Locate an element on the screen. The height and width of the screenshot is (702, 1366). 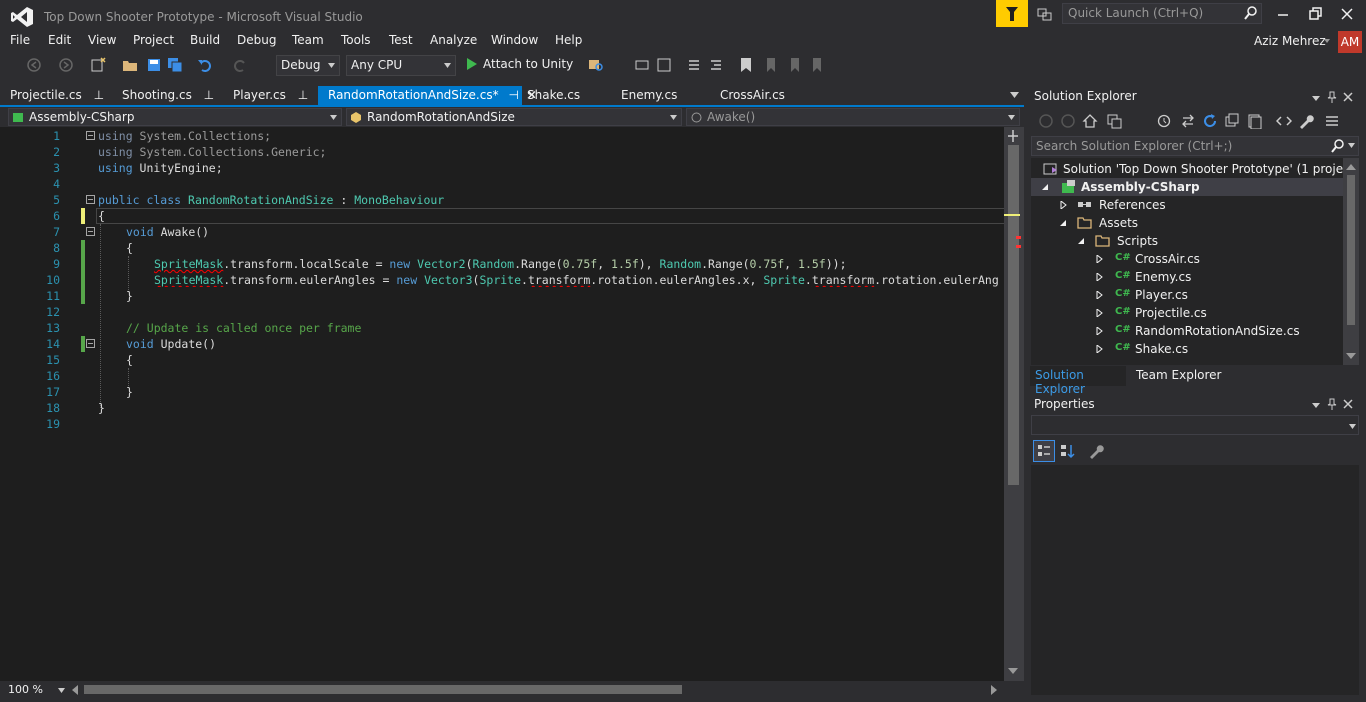
quick-launch-input: Quick Launch (Ctrl+Q) is located at coordinates (1162, 13).